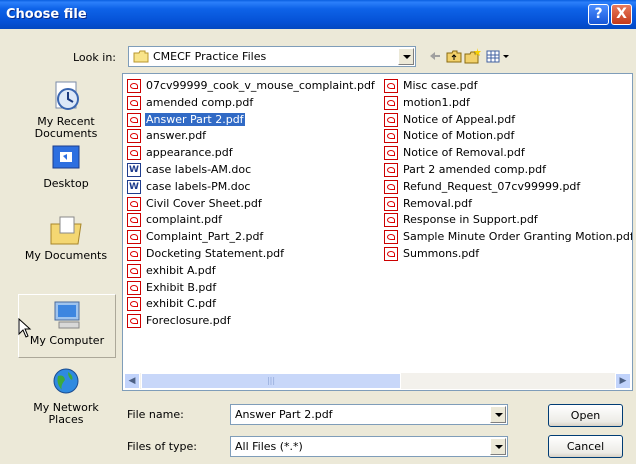 The image size is (636, 464). What do you see at coordinates (176, 136) in the screenshot?
I see `file-name: answer.pdf` at bounding box center [176, 136].